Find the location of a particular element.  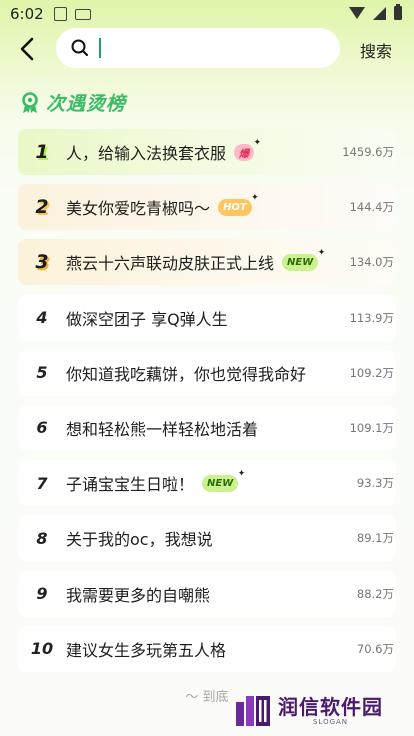

rank-number: 10 is located at coordinates (42, 649).